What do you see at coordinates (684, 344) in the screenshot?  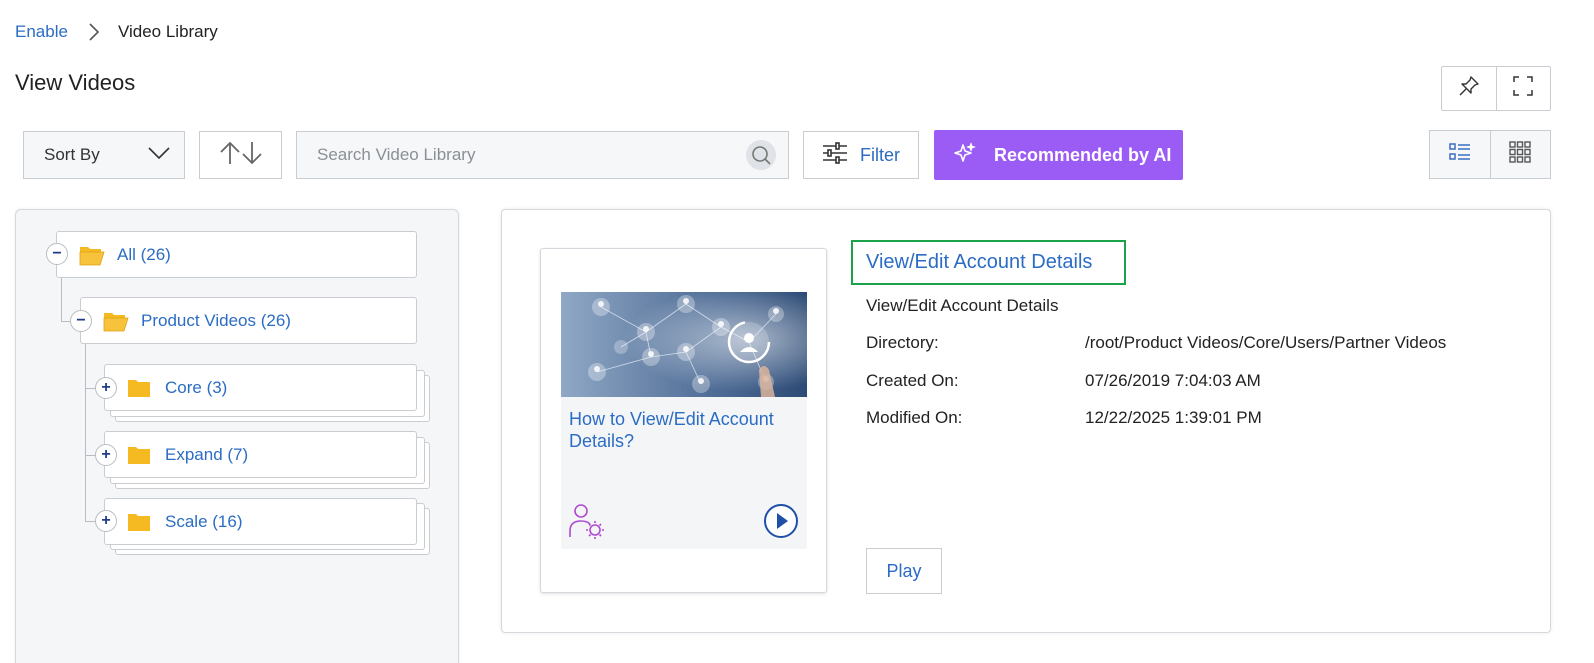 I see `video-thumbnail-image` at bounding box center [684, 344].